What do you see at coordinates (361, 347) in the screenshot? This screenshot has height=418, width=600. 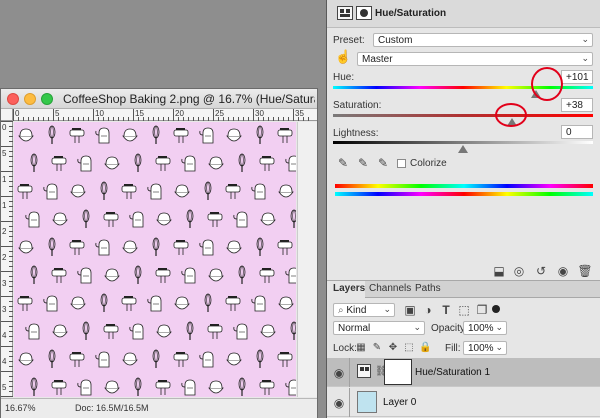 I see `lock-transparency-icon: ▦` at bounding box center [361, 347].